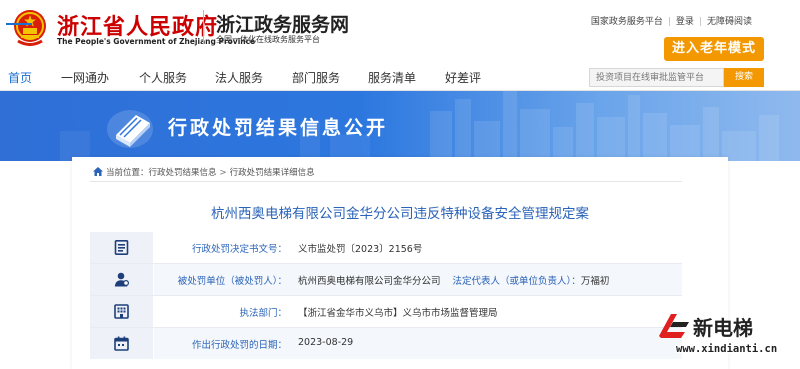 The width and height of the screenshot is (800, 369). What do you see at coordinates (744, 77) in the screenshot?
I see `search-button: 搜索` at bounding box center [744, 77].